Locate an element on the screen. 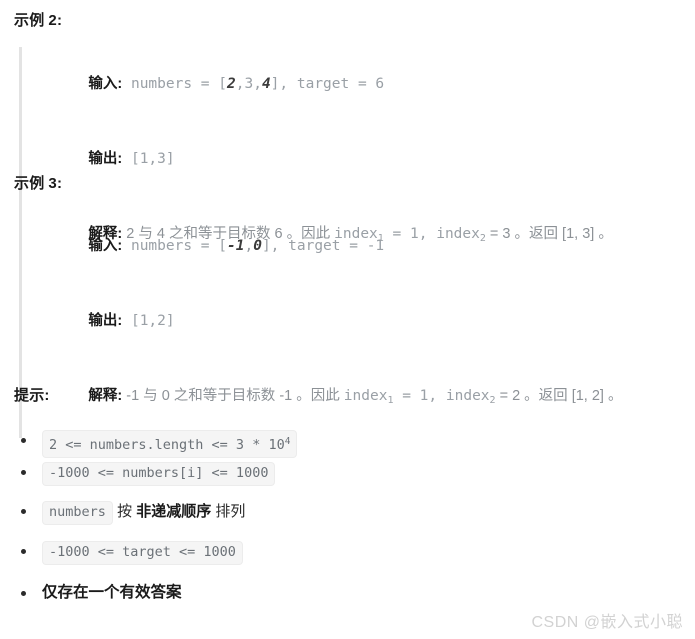 Image resolution: width=695 pixels, height=639 pixels. hints-heading: 提示: is located at coordinates (32, 395).